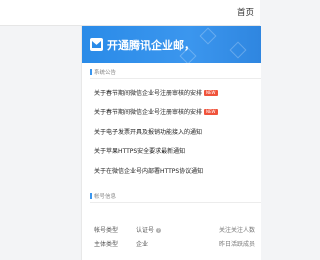  What do you see at coordinates (145, 230) in the screenshot?
I see `account-type-text: 认证号` at bounding box center [145, 230].